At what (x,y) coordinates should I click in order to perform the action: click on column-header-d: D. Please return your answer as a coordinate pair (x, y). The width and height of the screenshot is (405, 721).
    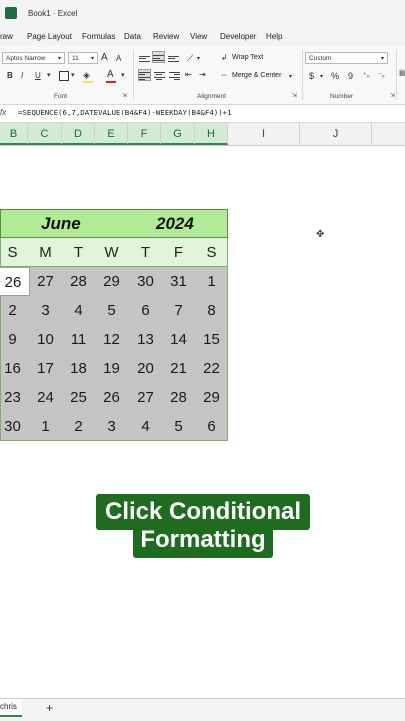
    Looking at the image, I should click on (78, 134).